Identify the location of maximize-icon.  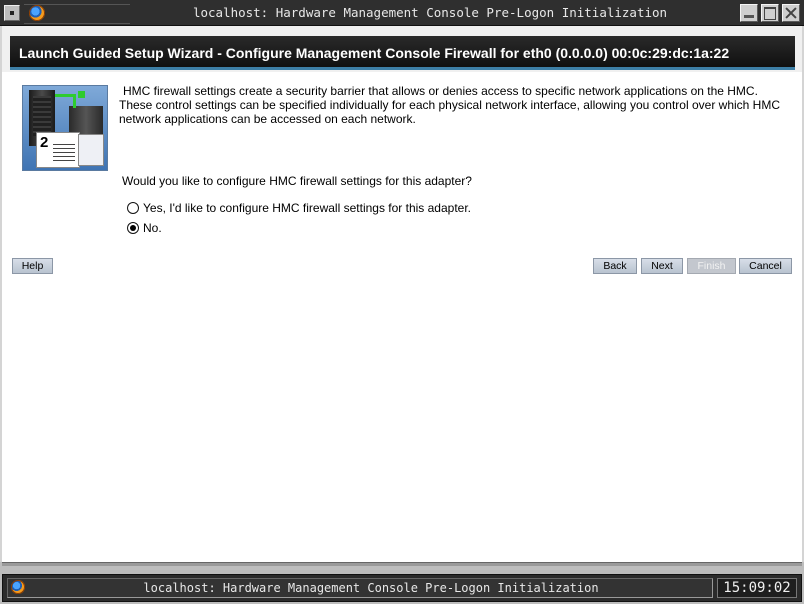
(770, 13).